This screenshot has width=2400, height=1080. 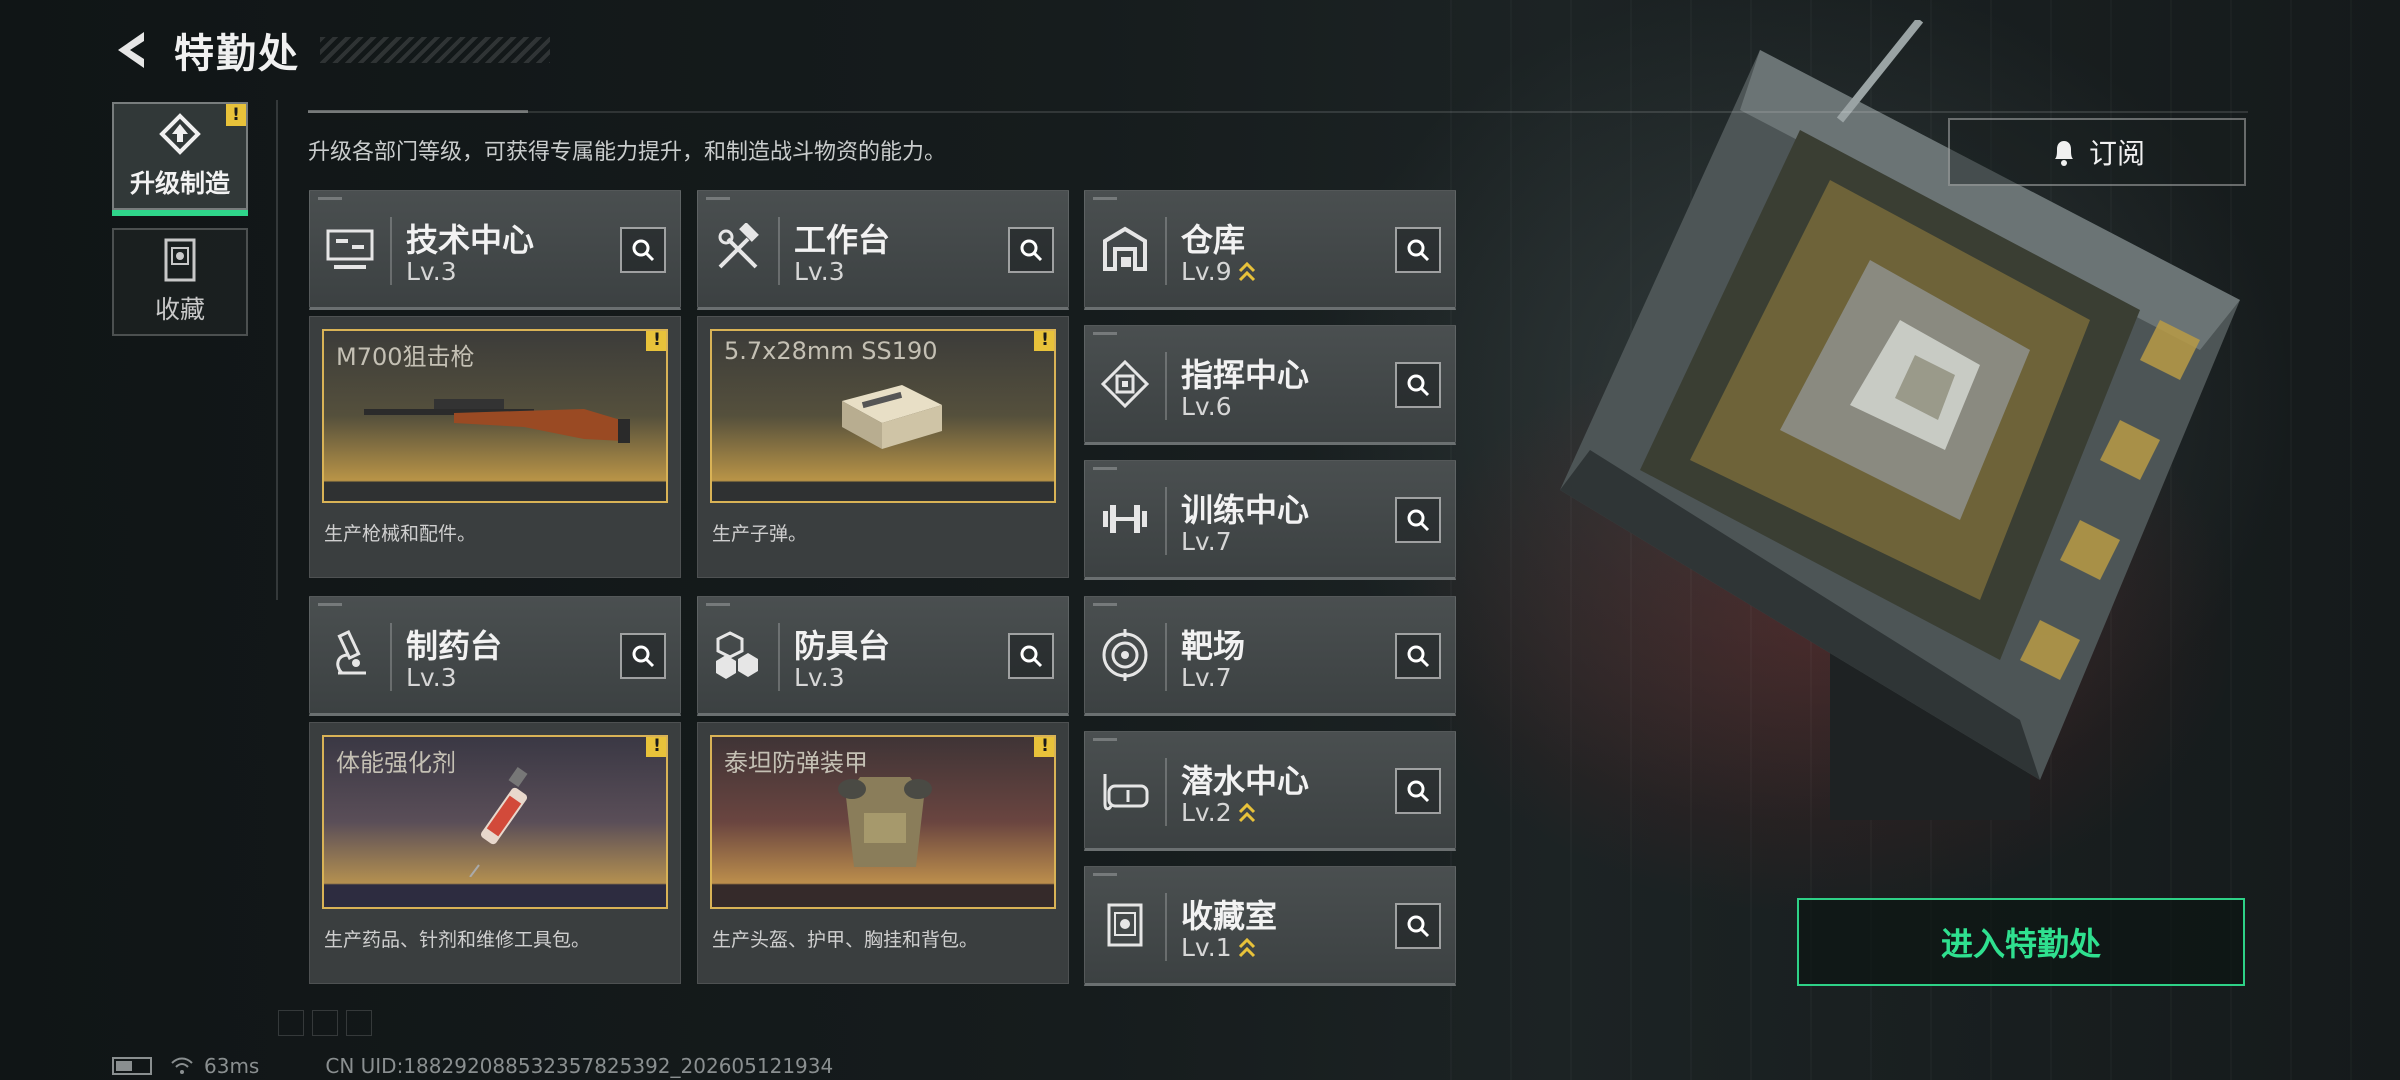 What do you see at coordinates (132, 50) in the screenshot?
I see `back-arrow-icon` at bounding box center [132, 50].